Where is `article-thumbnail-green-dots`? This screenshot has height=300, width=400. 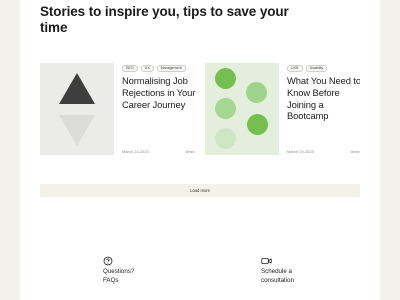 article-thumbnail-green-dots is located at coordinates (242, 109).